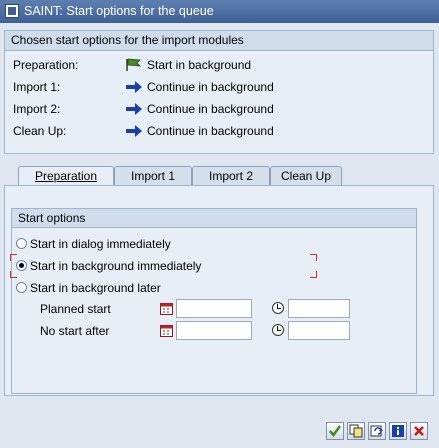  I want to click on radio-start-background-immediately: Start in background immediately, so click(166, 266).